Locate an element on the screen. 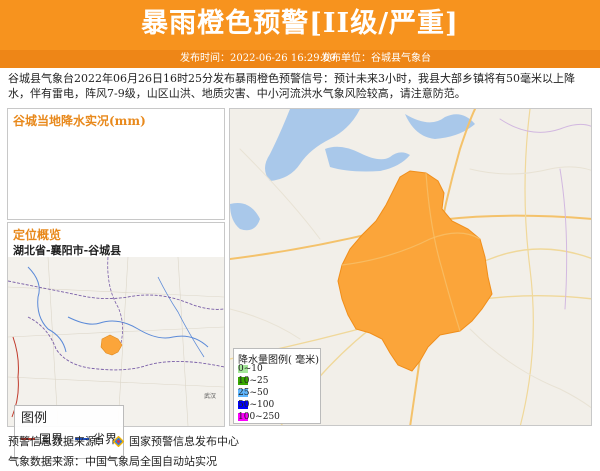 The width and height of the screenshot is (600, 471). weather-source-line: 气象数据来源：中国气象局全国自动站实况 is located at coordinates (112, 461).